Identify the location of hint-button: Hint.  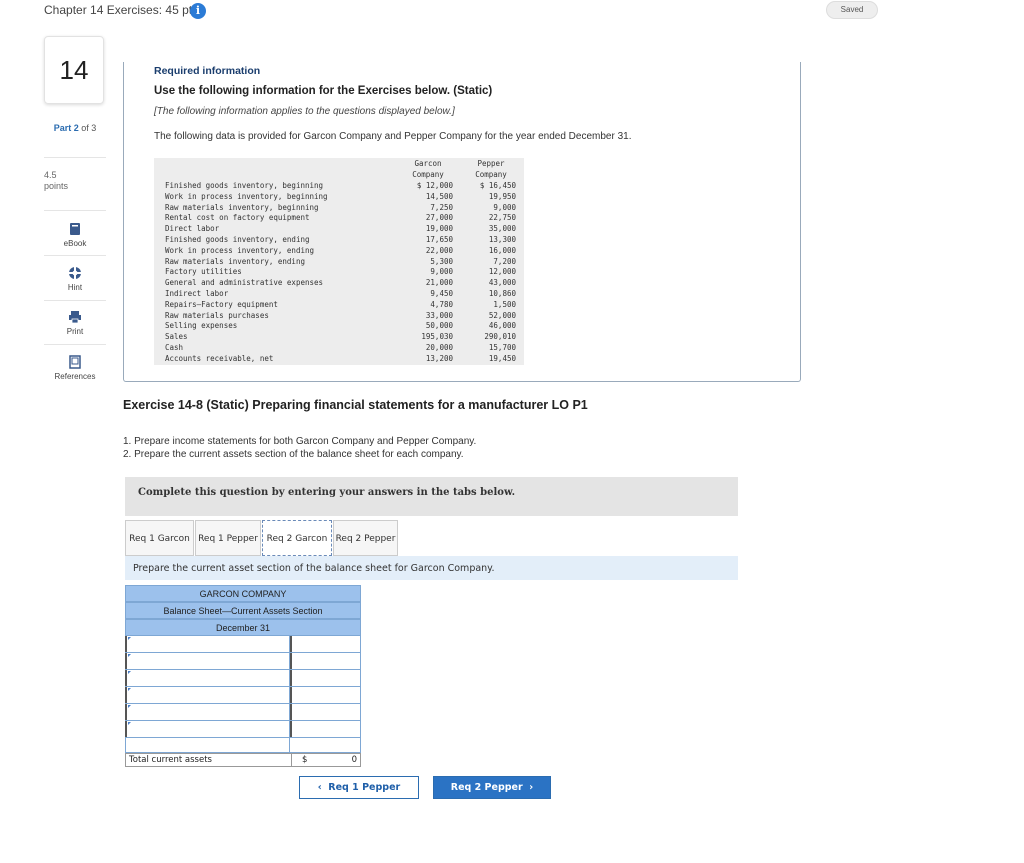
(75, 279).